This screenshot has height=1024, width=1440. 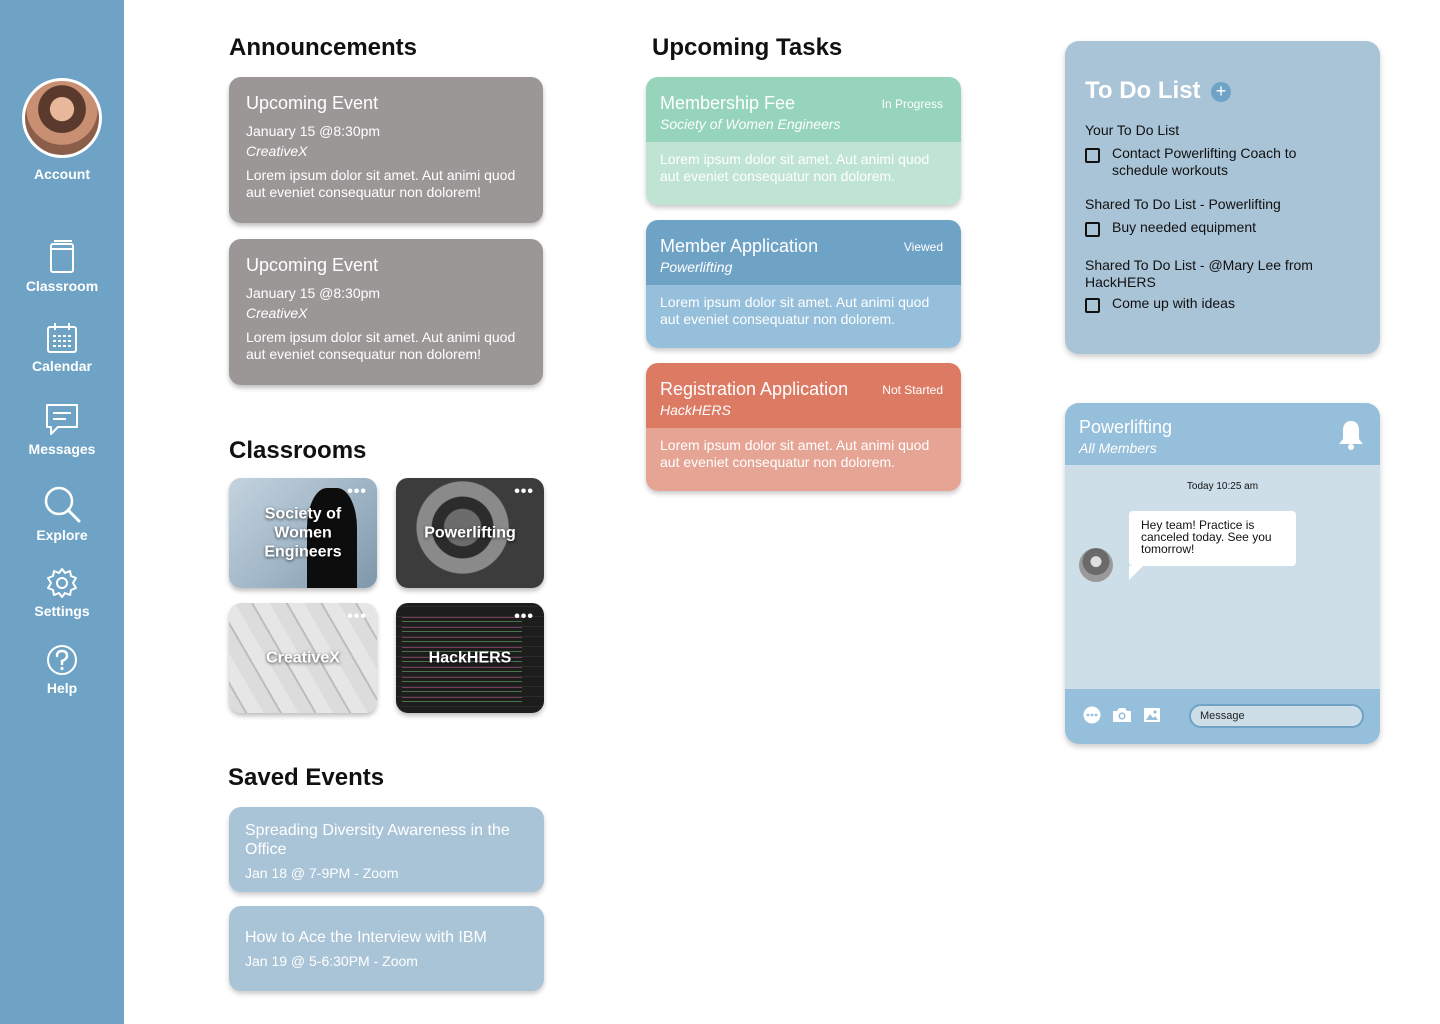 What do you see at coordinates (62, 504) in the screenshot?
I see `search-icon` at bounding box center [62, 504].